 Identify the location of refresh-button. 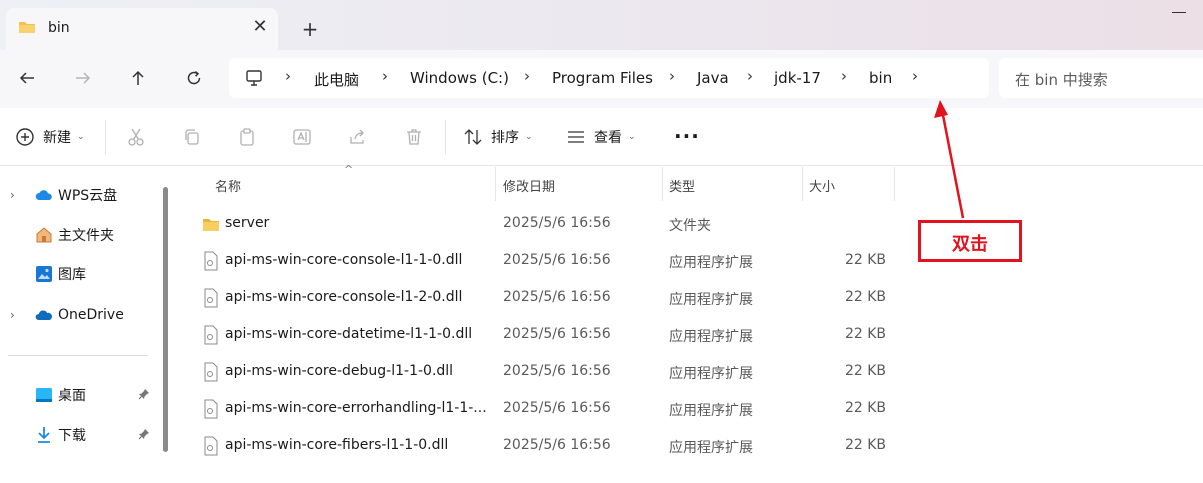
(194, 78).